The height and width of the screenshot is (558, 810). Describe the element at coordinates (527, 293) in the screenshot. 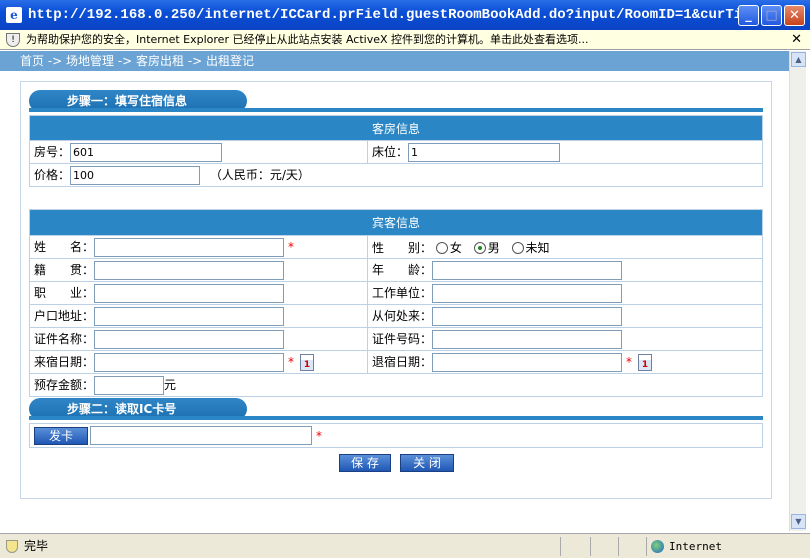

I see `employer-input` at that location.